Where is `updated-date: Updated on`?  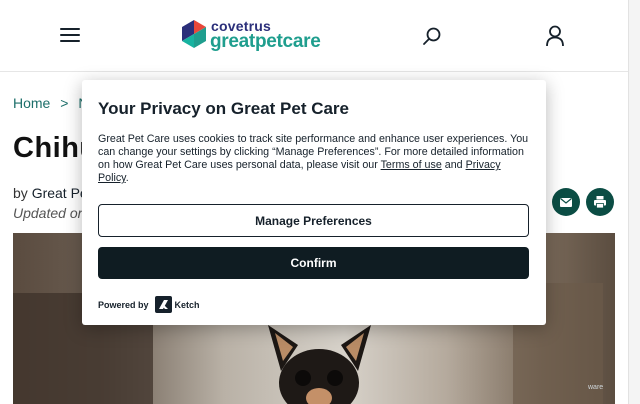 updated-date: Updated on is located at coordinates (49, 213).